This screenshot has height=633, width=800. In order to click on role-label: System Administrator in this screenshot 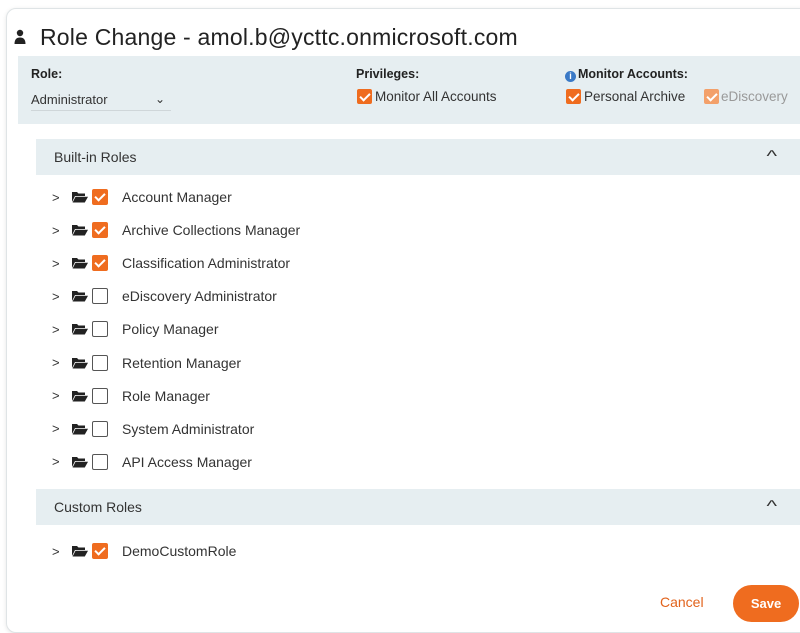, I will do `click(188, 428)`.